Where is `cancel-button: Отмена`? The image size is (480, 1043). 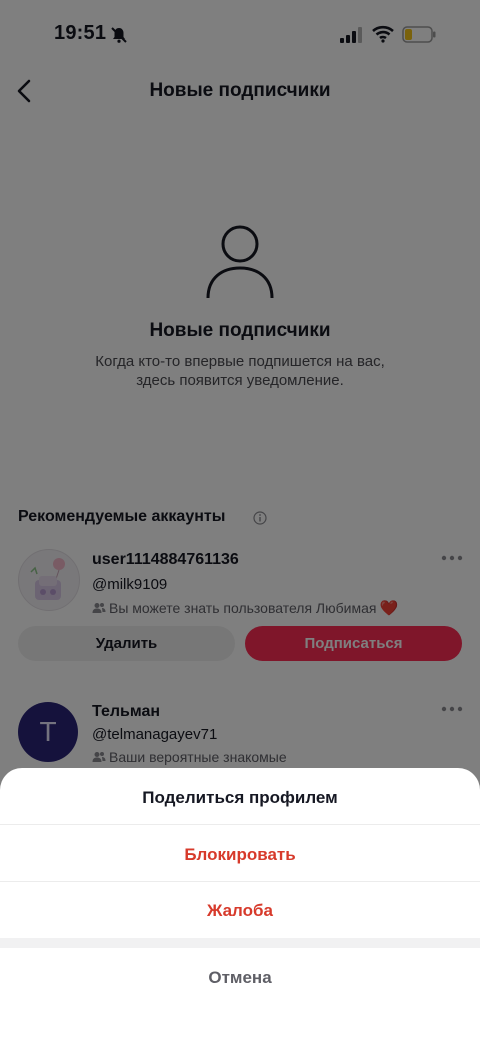
cancel-button: Отмена is located at coordinates (240, 978).